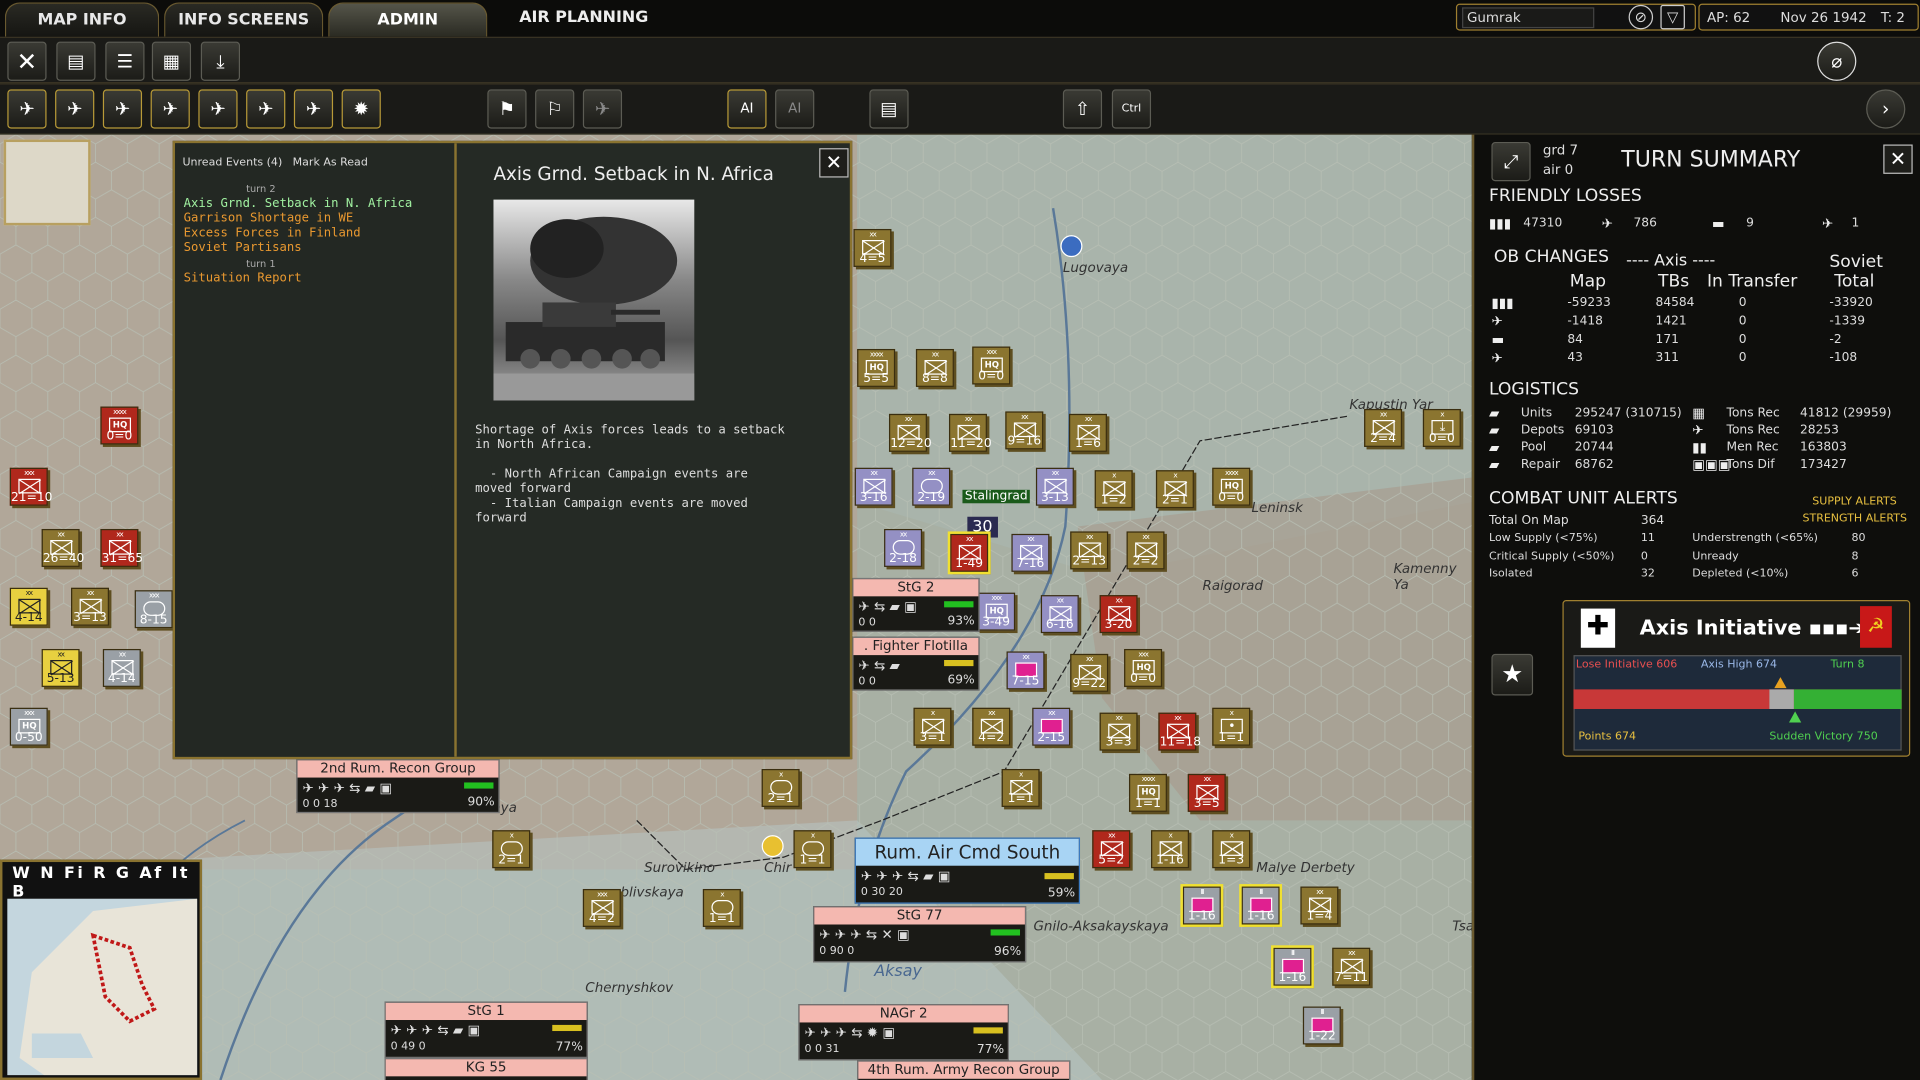 The width and height of the screenshot is (1920, 1080). What do you see at coordinates (272, 233) in the screenshot?
I see `event-item: Excess Forces in Finland` at bounding box center [272, 233].